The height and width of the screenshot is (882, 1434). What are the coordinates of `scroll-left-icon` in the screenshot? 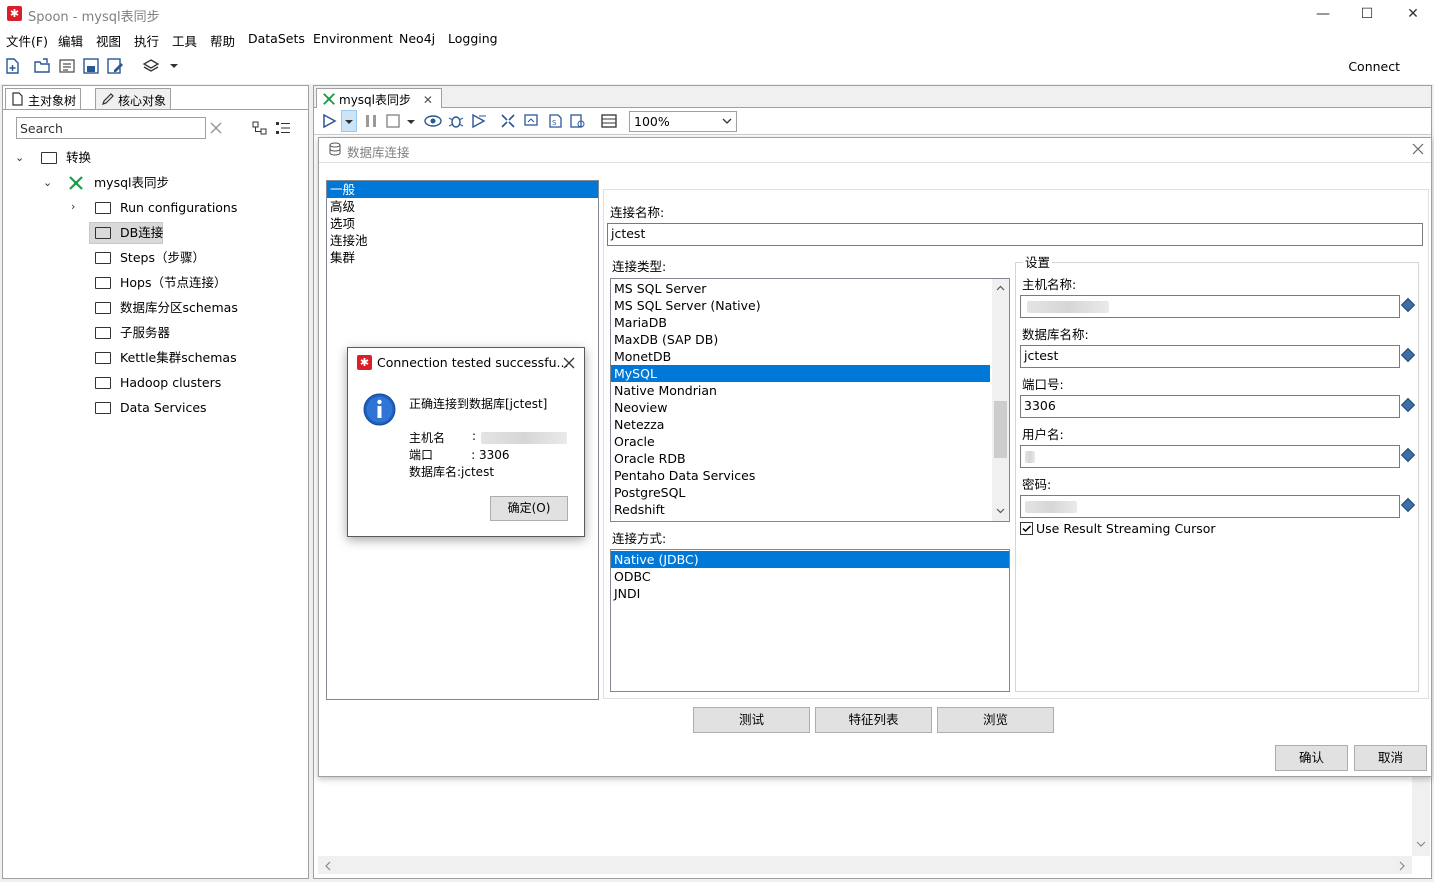 It's located at (328, 866).